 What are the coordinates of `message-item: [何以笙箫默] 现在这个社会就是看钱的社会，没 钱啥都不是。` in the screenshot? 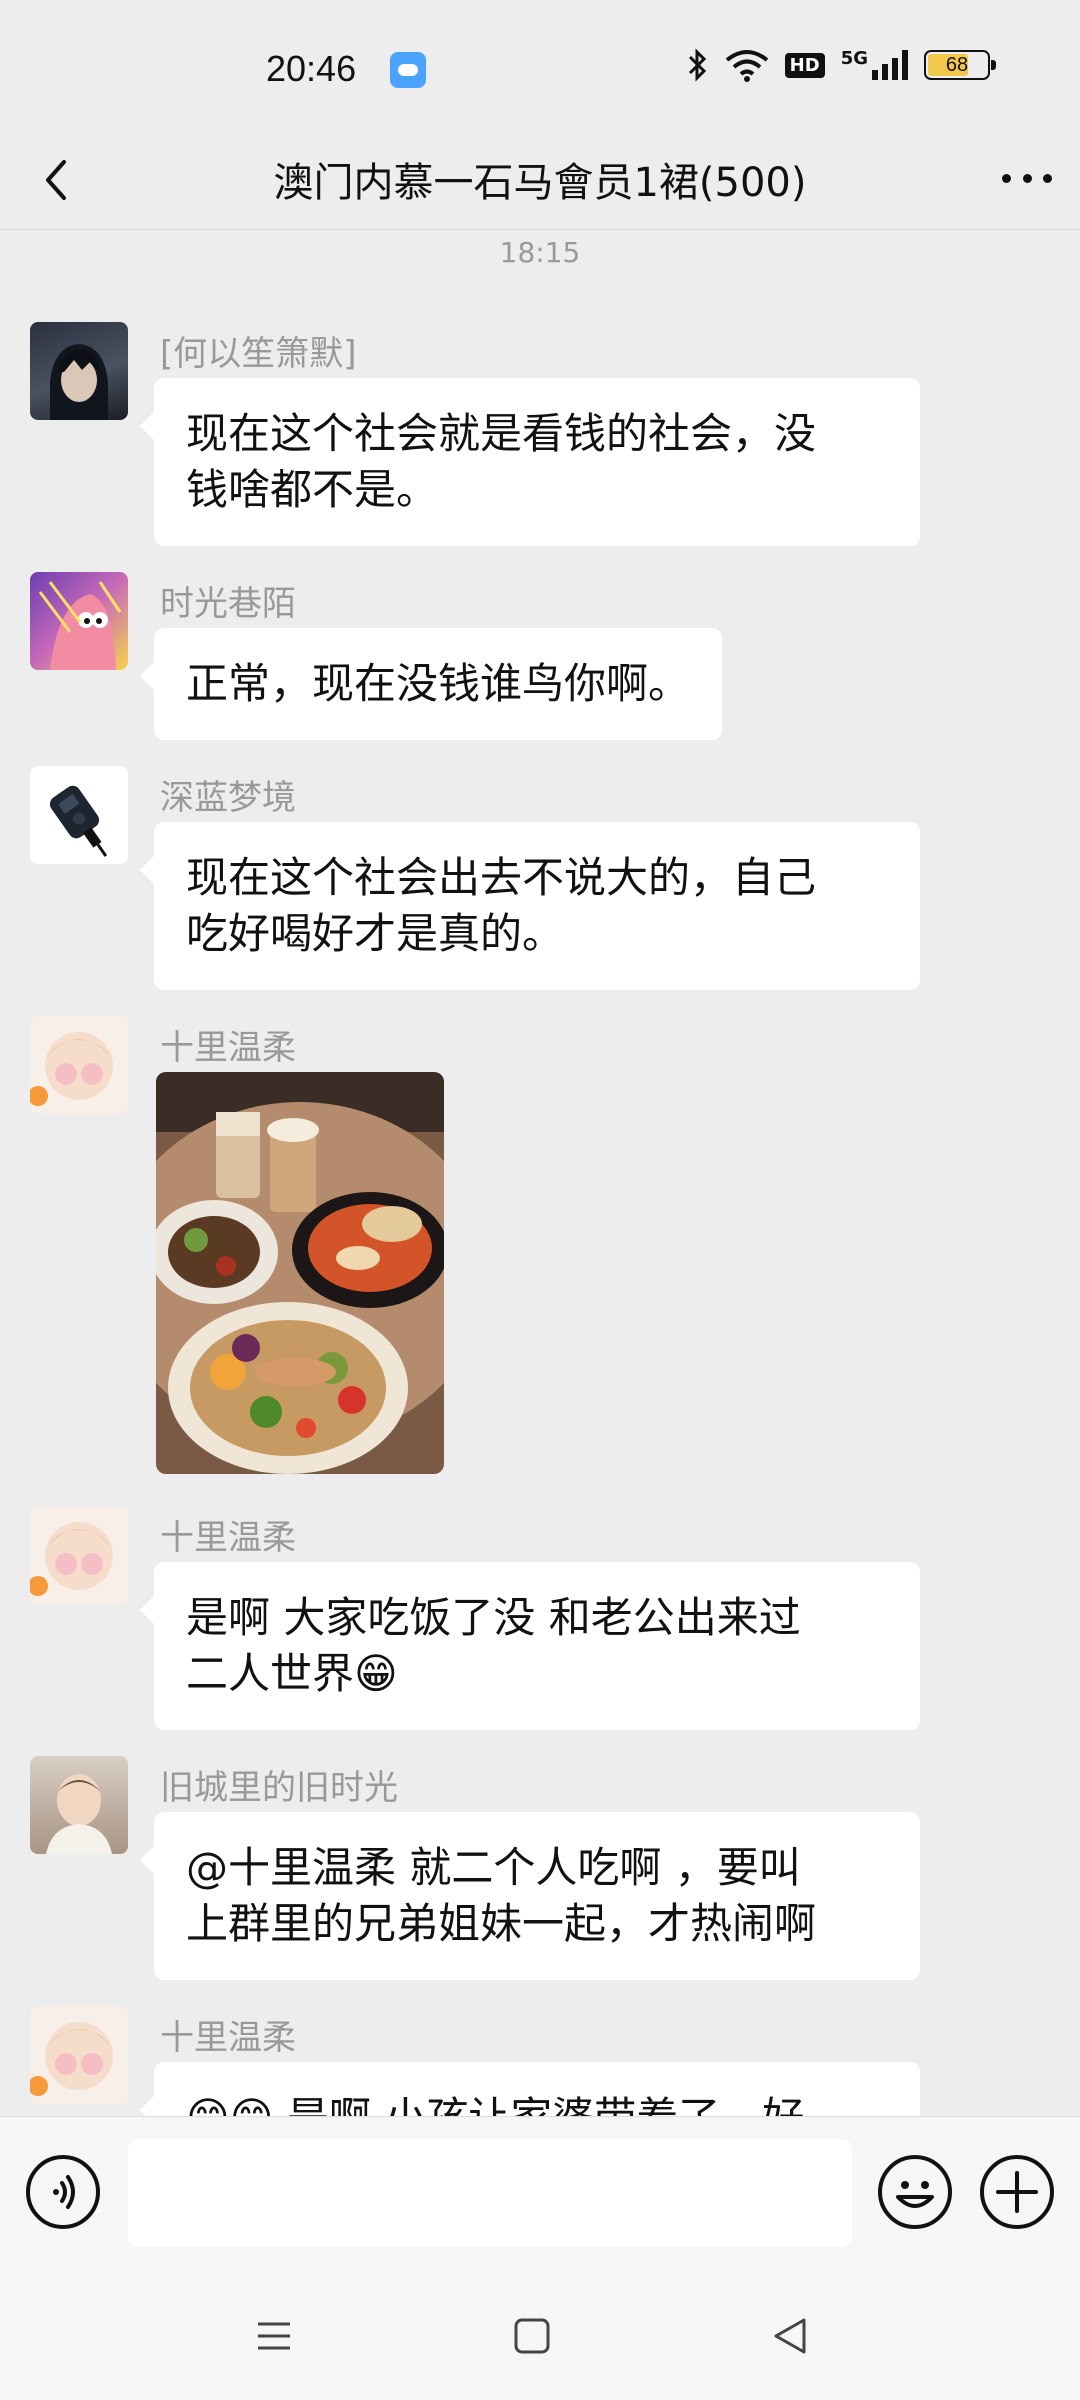 It's located at (540, 437).